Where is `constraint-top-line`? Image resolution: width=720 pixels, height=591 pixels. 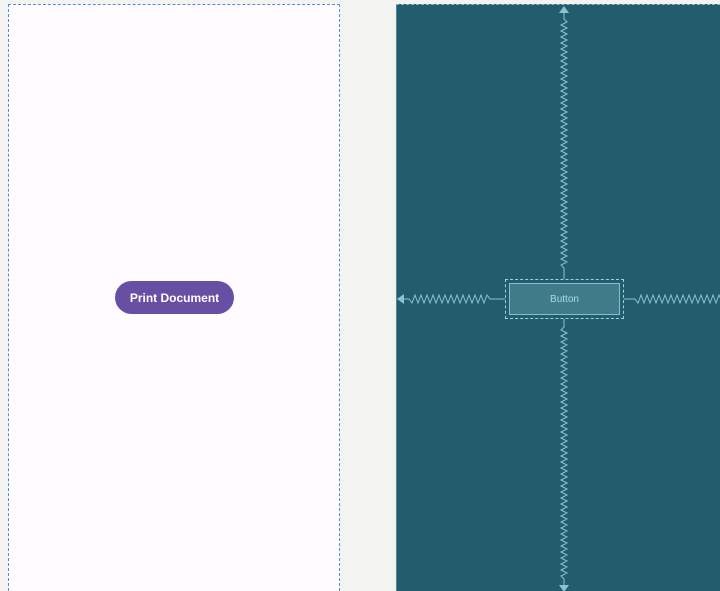 constraint-top-line is located at coordinates (564, 146).